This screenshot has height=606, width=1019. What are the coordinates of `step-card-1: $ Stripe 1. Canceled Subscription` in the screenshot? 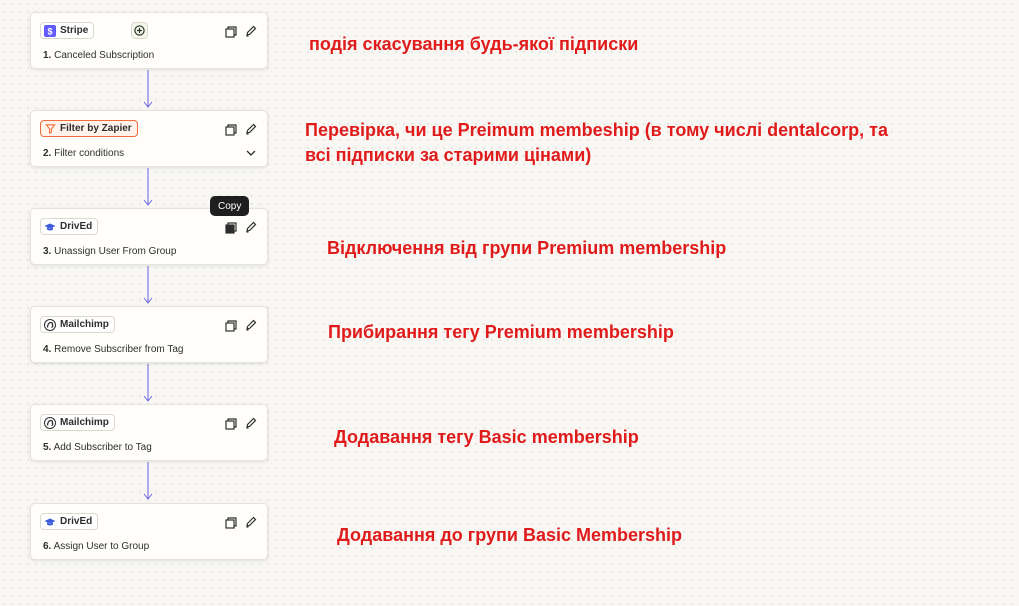 It's located at (149, 40).